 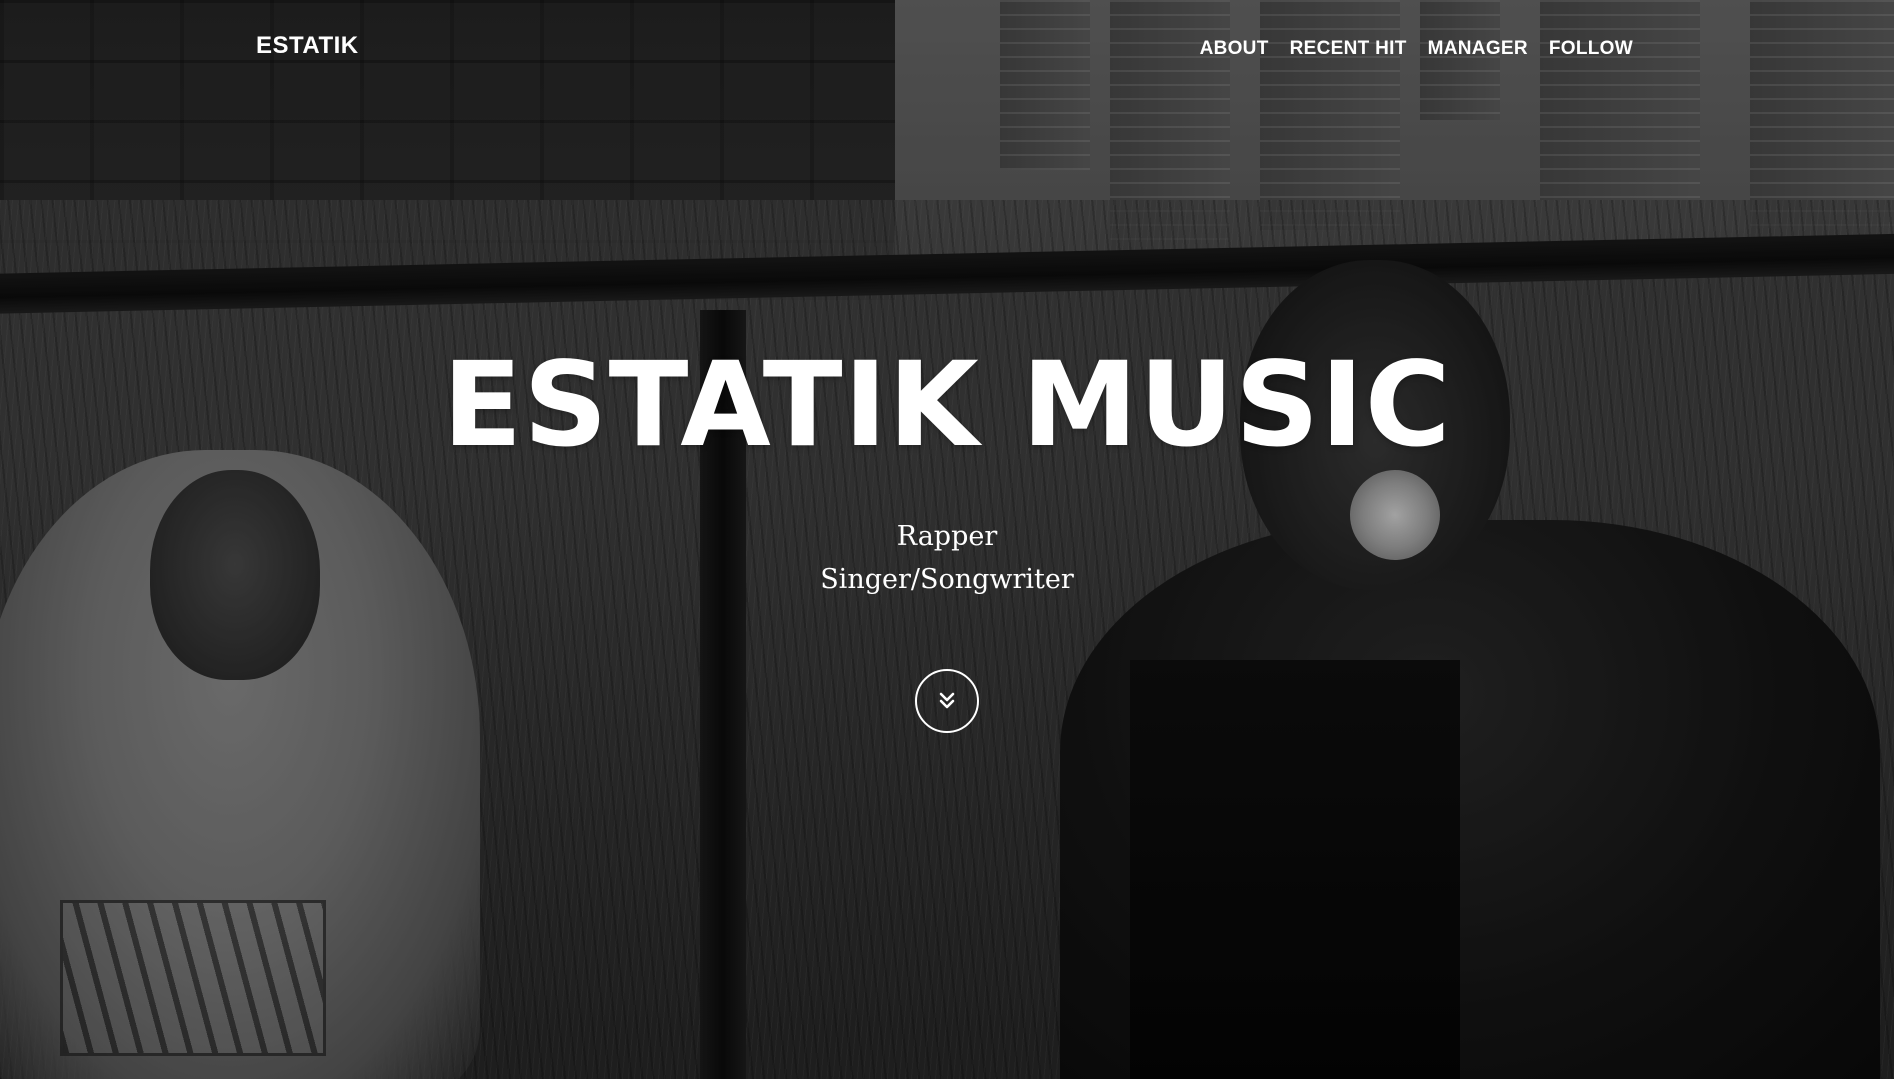 I want to click on top-navbar: ESTATIK ABOUT RECENT HIT MANAGER FOLLOW, so click(x=947, y=49).